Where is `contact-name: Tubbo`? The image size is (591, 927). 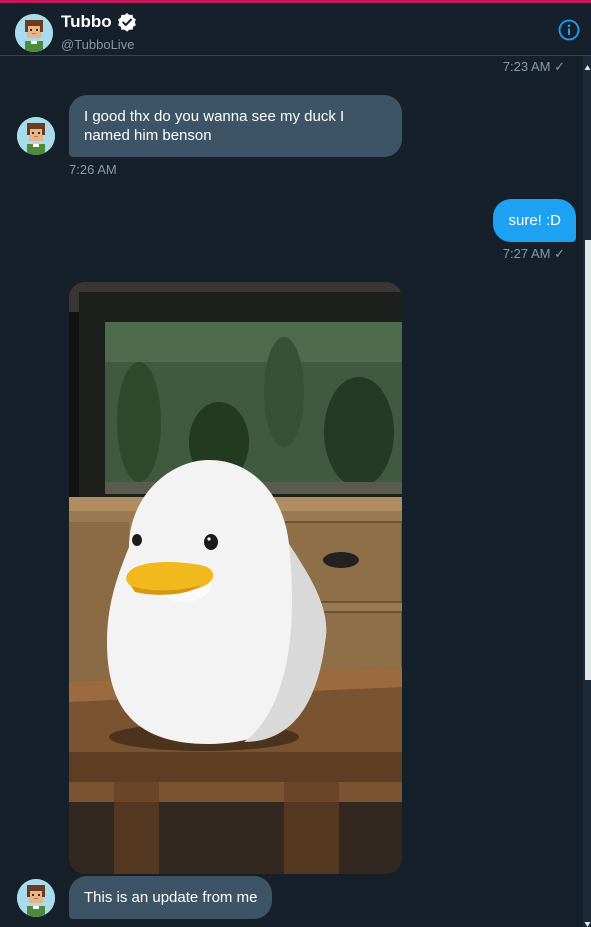 contact-name: Tubbo is located at coordinates (86, 22).